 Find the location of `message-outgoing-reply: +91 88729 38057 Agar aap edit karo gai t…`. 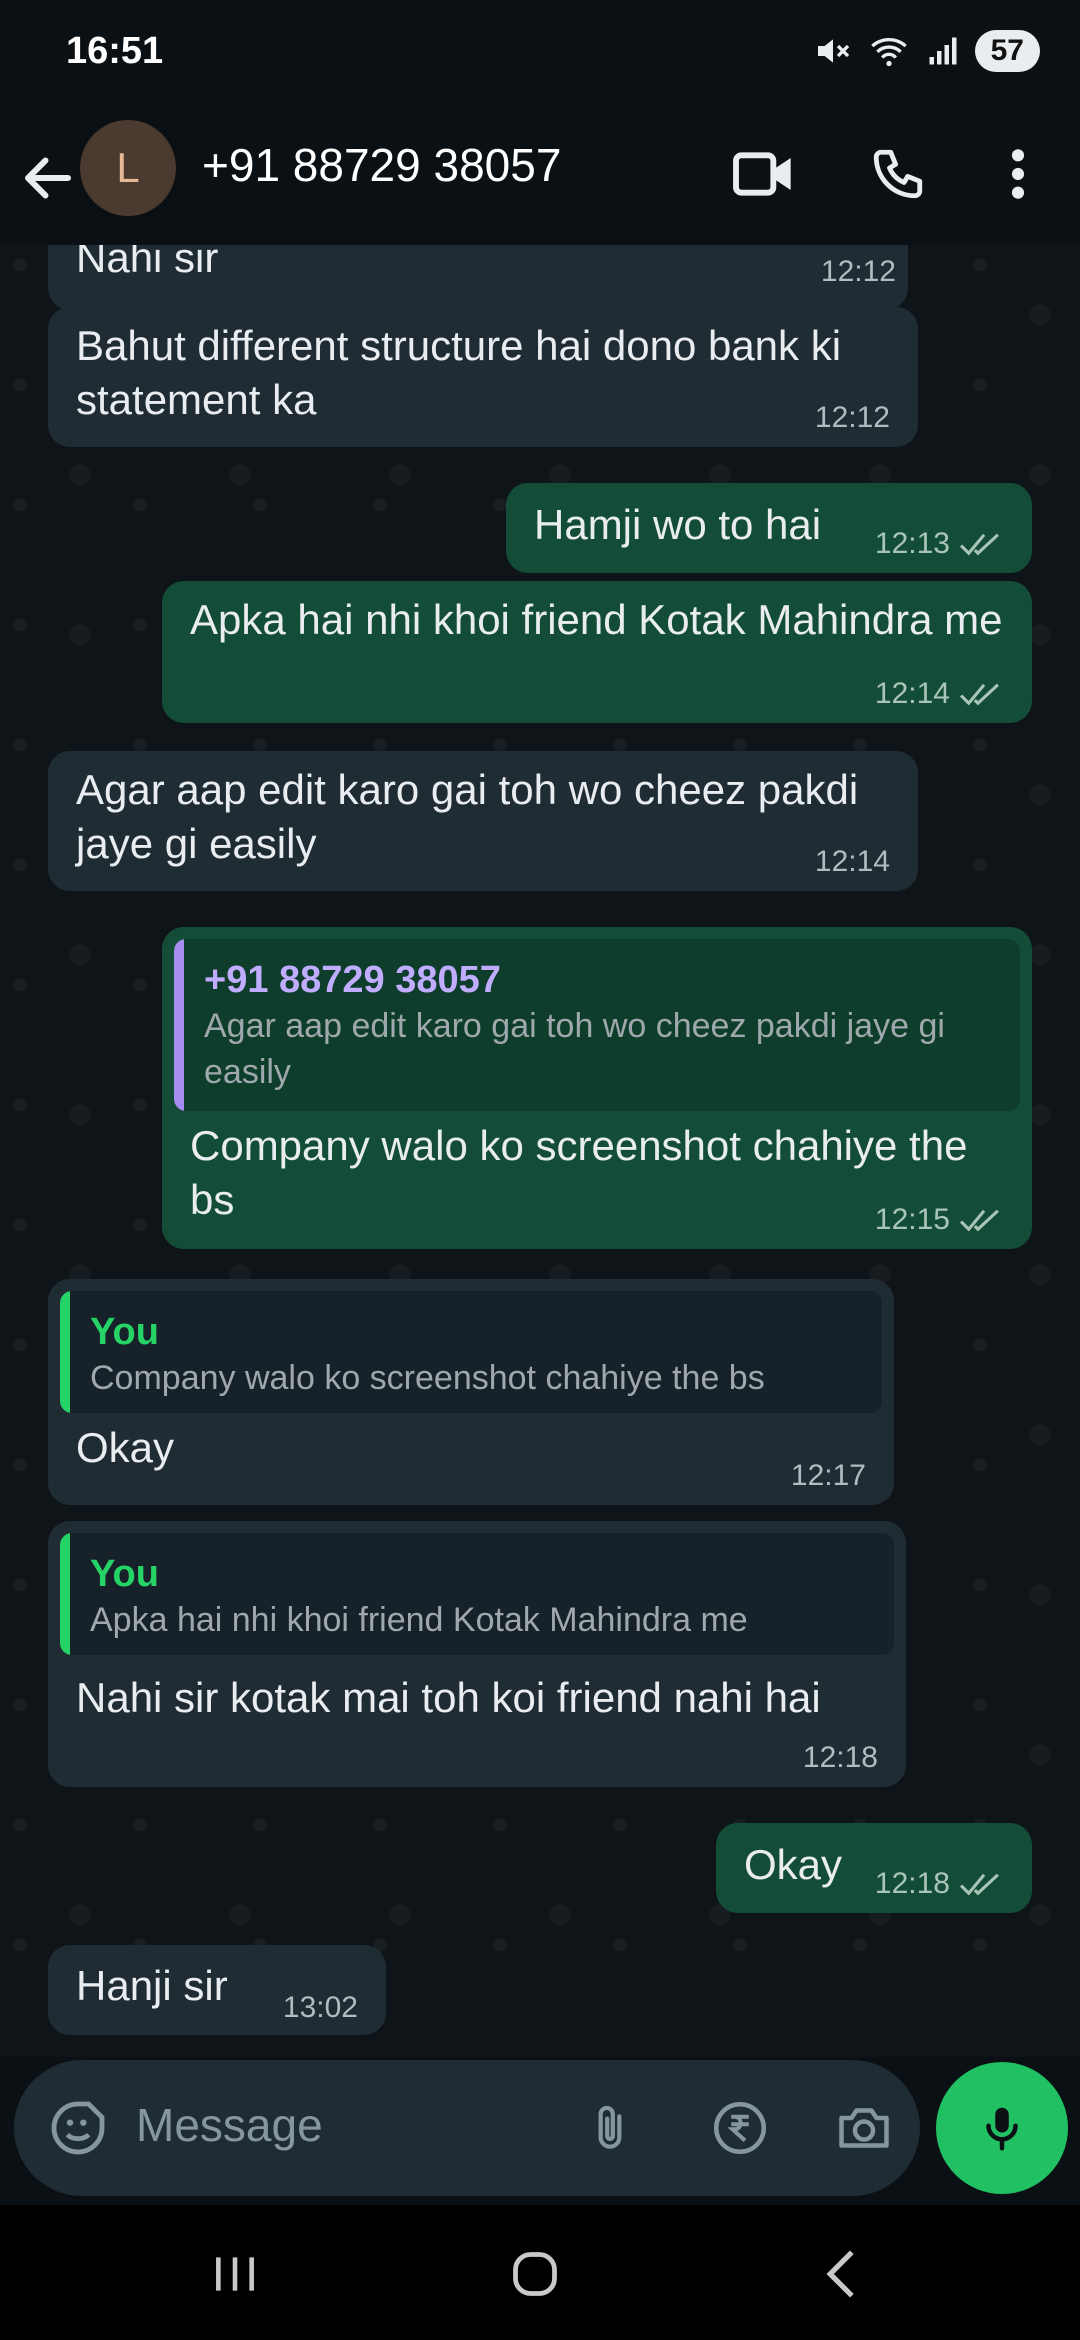

message-outgoing-reply: +91 88729 38057 Agar aap edit karo gai t… is located at coordinates (597, 1088).